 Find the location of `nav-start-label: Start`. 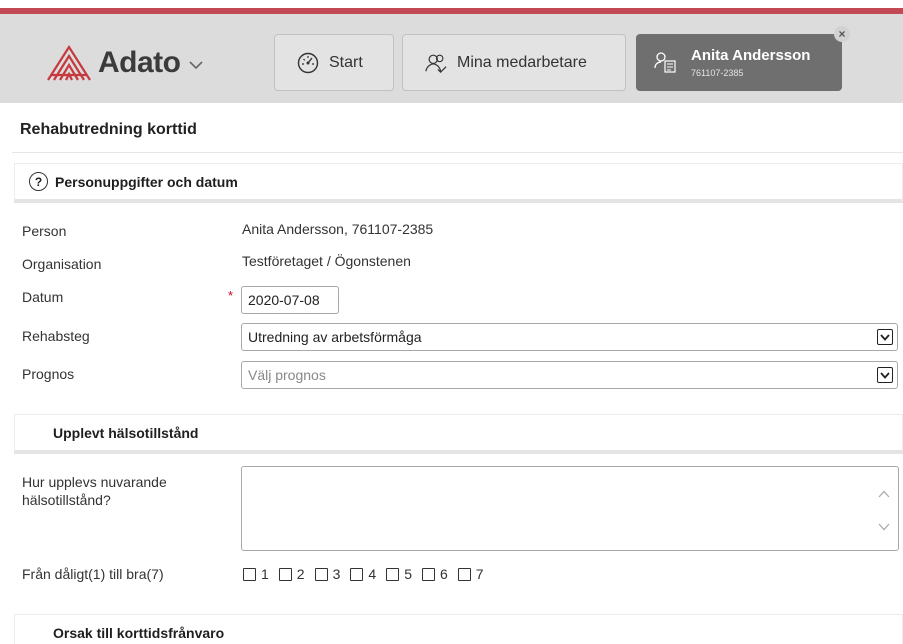

nav-start-label: Start is located at coordinates (346, 62).